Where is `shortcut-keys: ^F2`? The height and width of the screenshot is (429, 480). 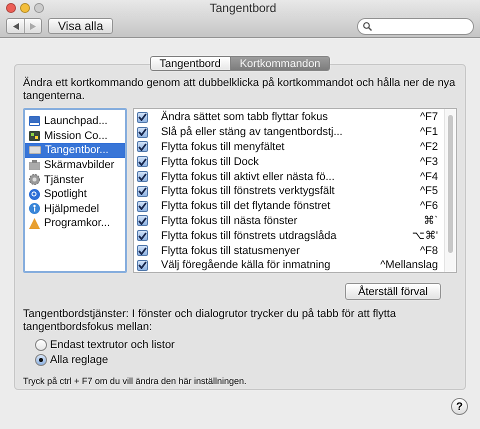 shortcut-keys: ^F2 is located at coordinates (429, 146).